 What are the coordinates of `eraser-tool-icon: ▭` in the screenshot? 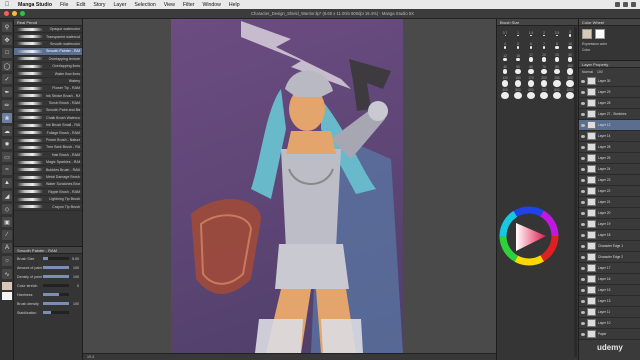 It's located at (7, 157).